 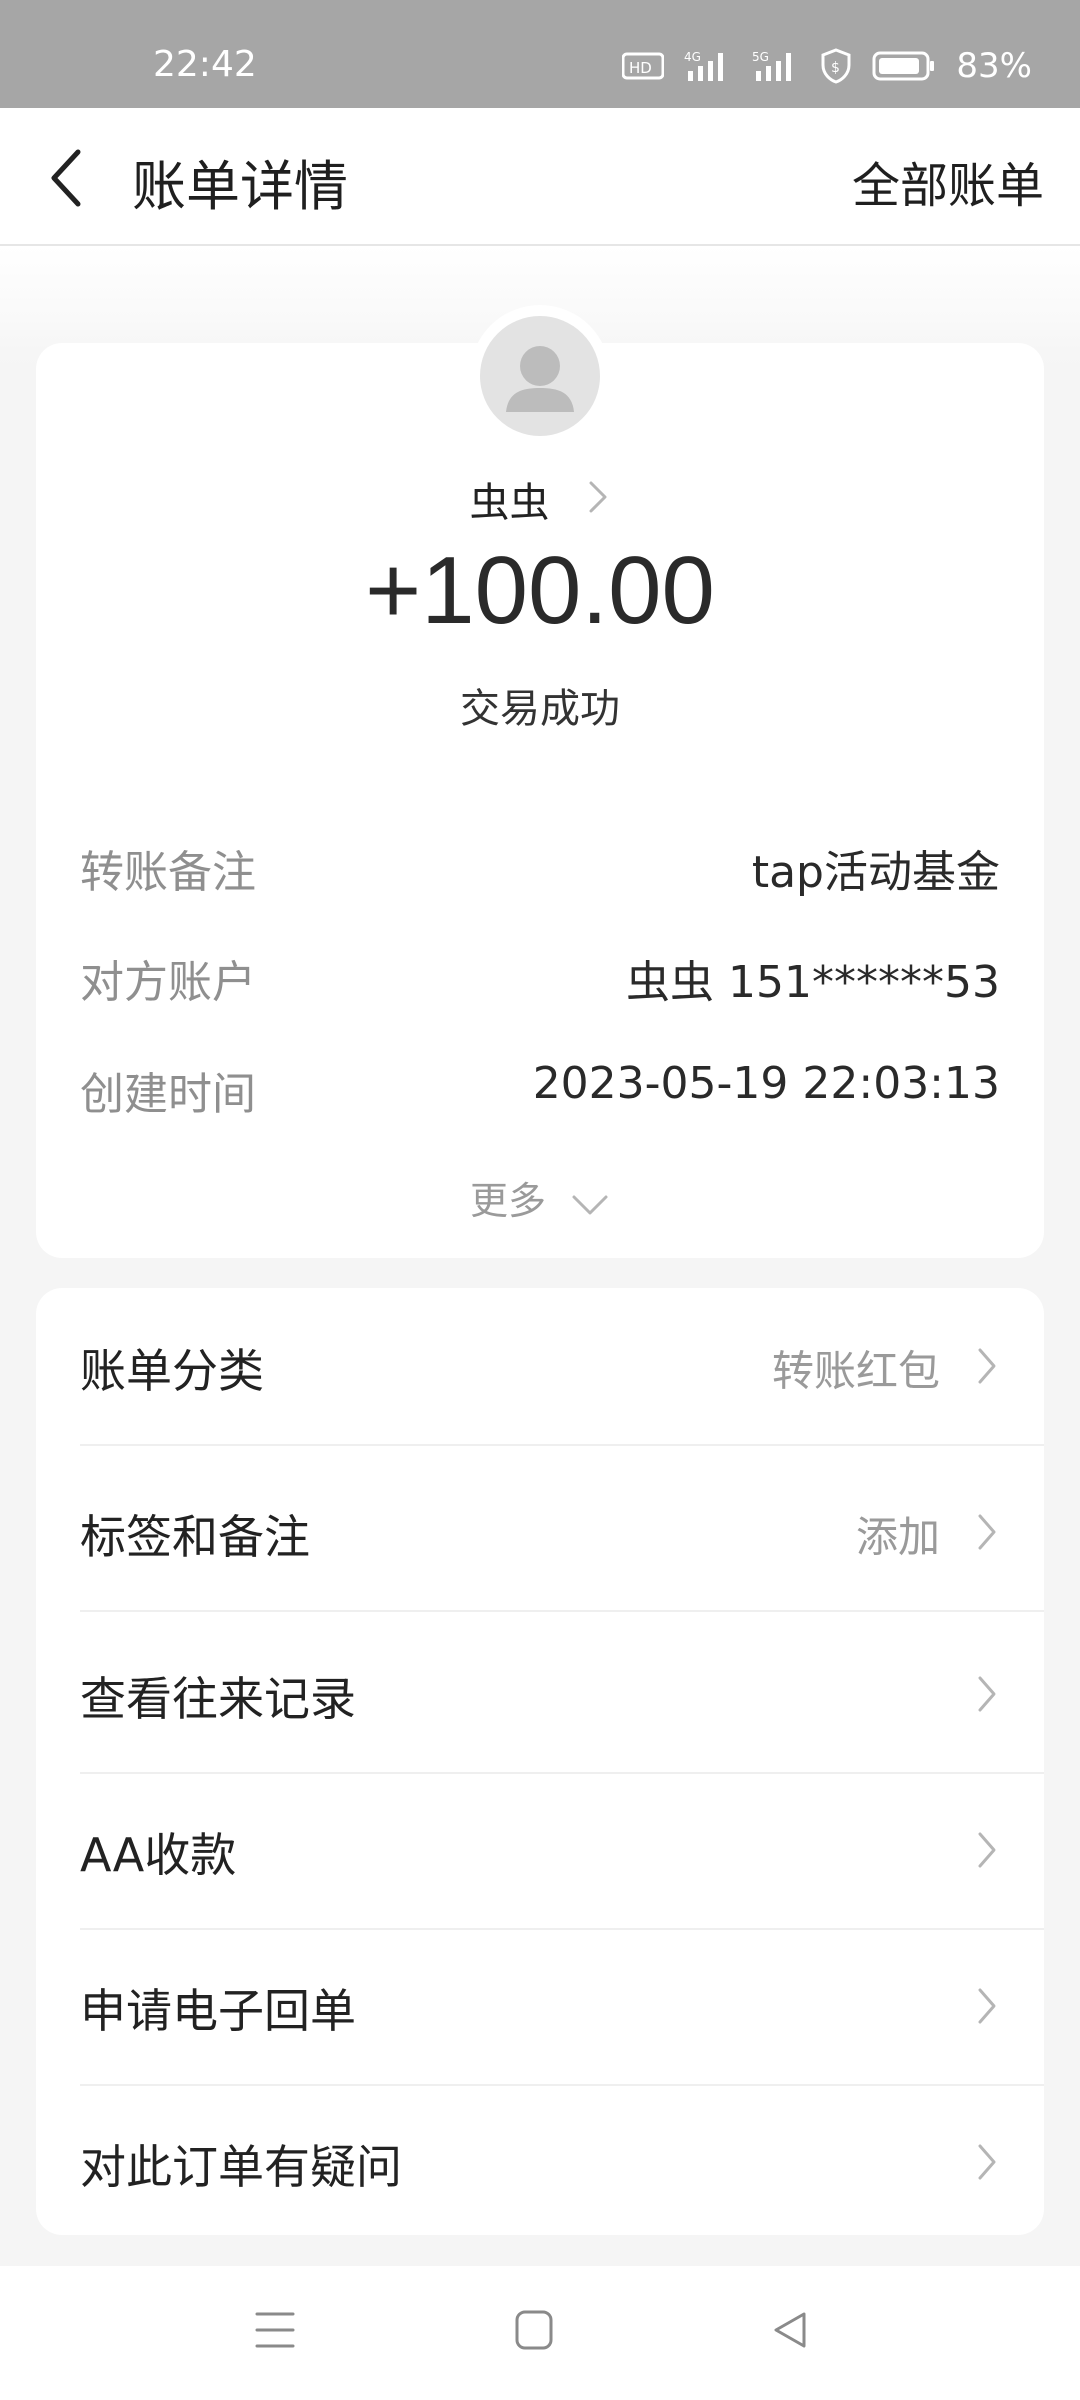 I want to click on more-button: 更多, so click(x=540, y=1198).